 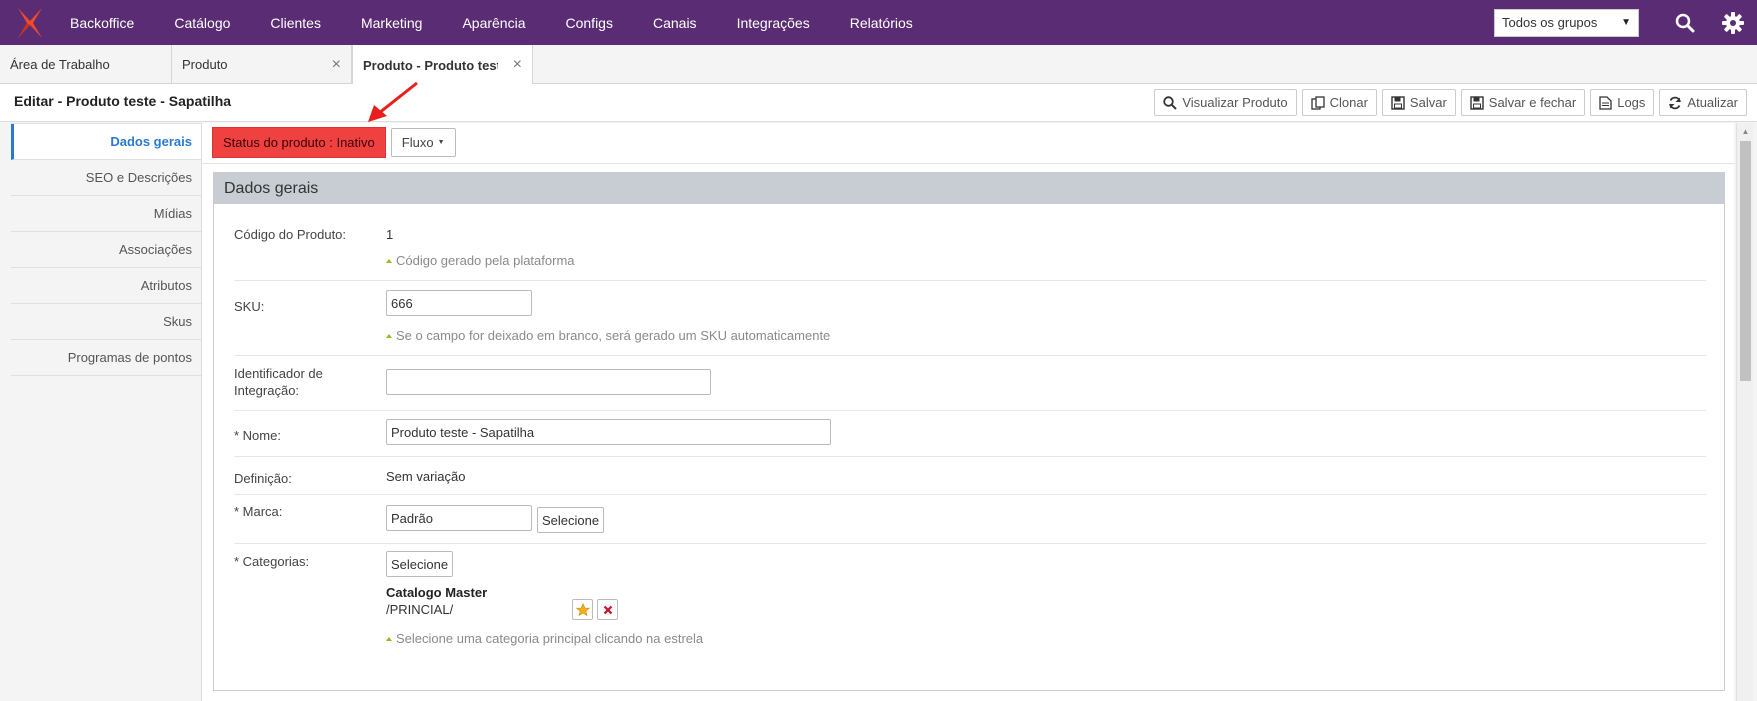 What do you see at coordinates (272, 561) in the screenshot?
I see `categories-label: * Categorias:` at bounding box center [272, 561].